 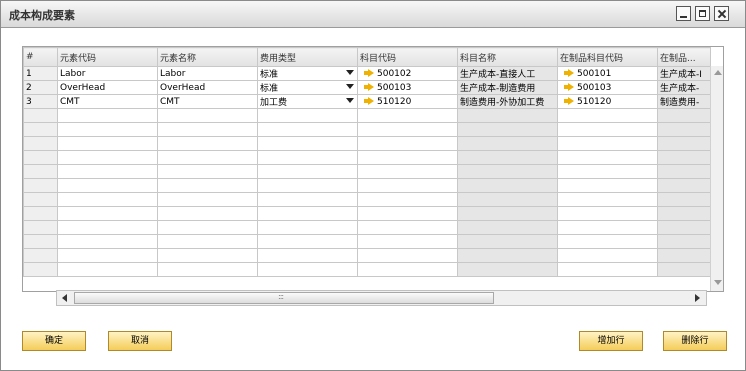 I want to click on cell-acct_name: 生产成本-直接人工, so click(x=507, y=73).